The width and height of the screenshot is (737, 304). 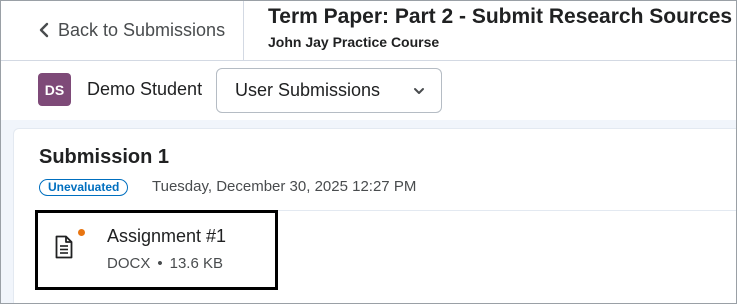 What do you see at coordinates (142, 30) in the screenshot?
I see `back-link-label: Back to Submissions` at bounding box center [142, 30].